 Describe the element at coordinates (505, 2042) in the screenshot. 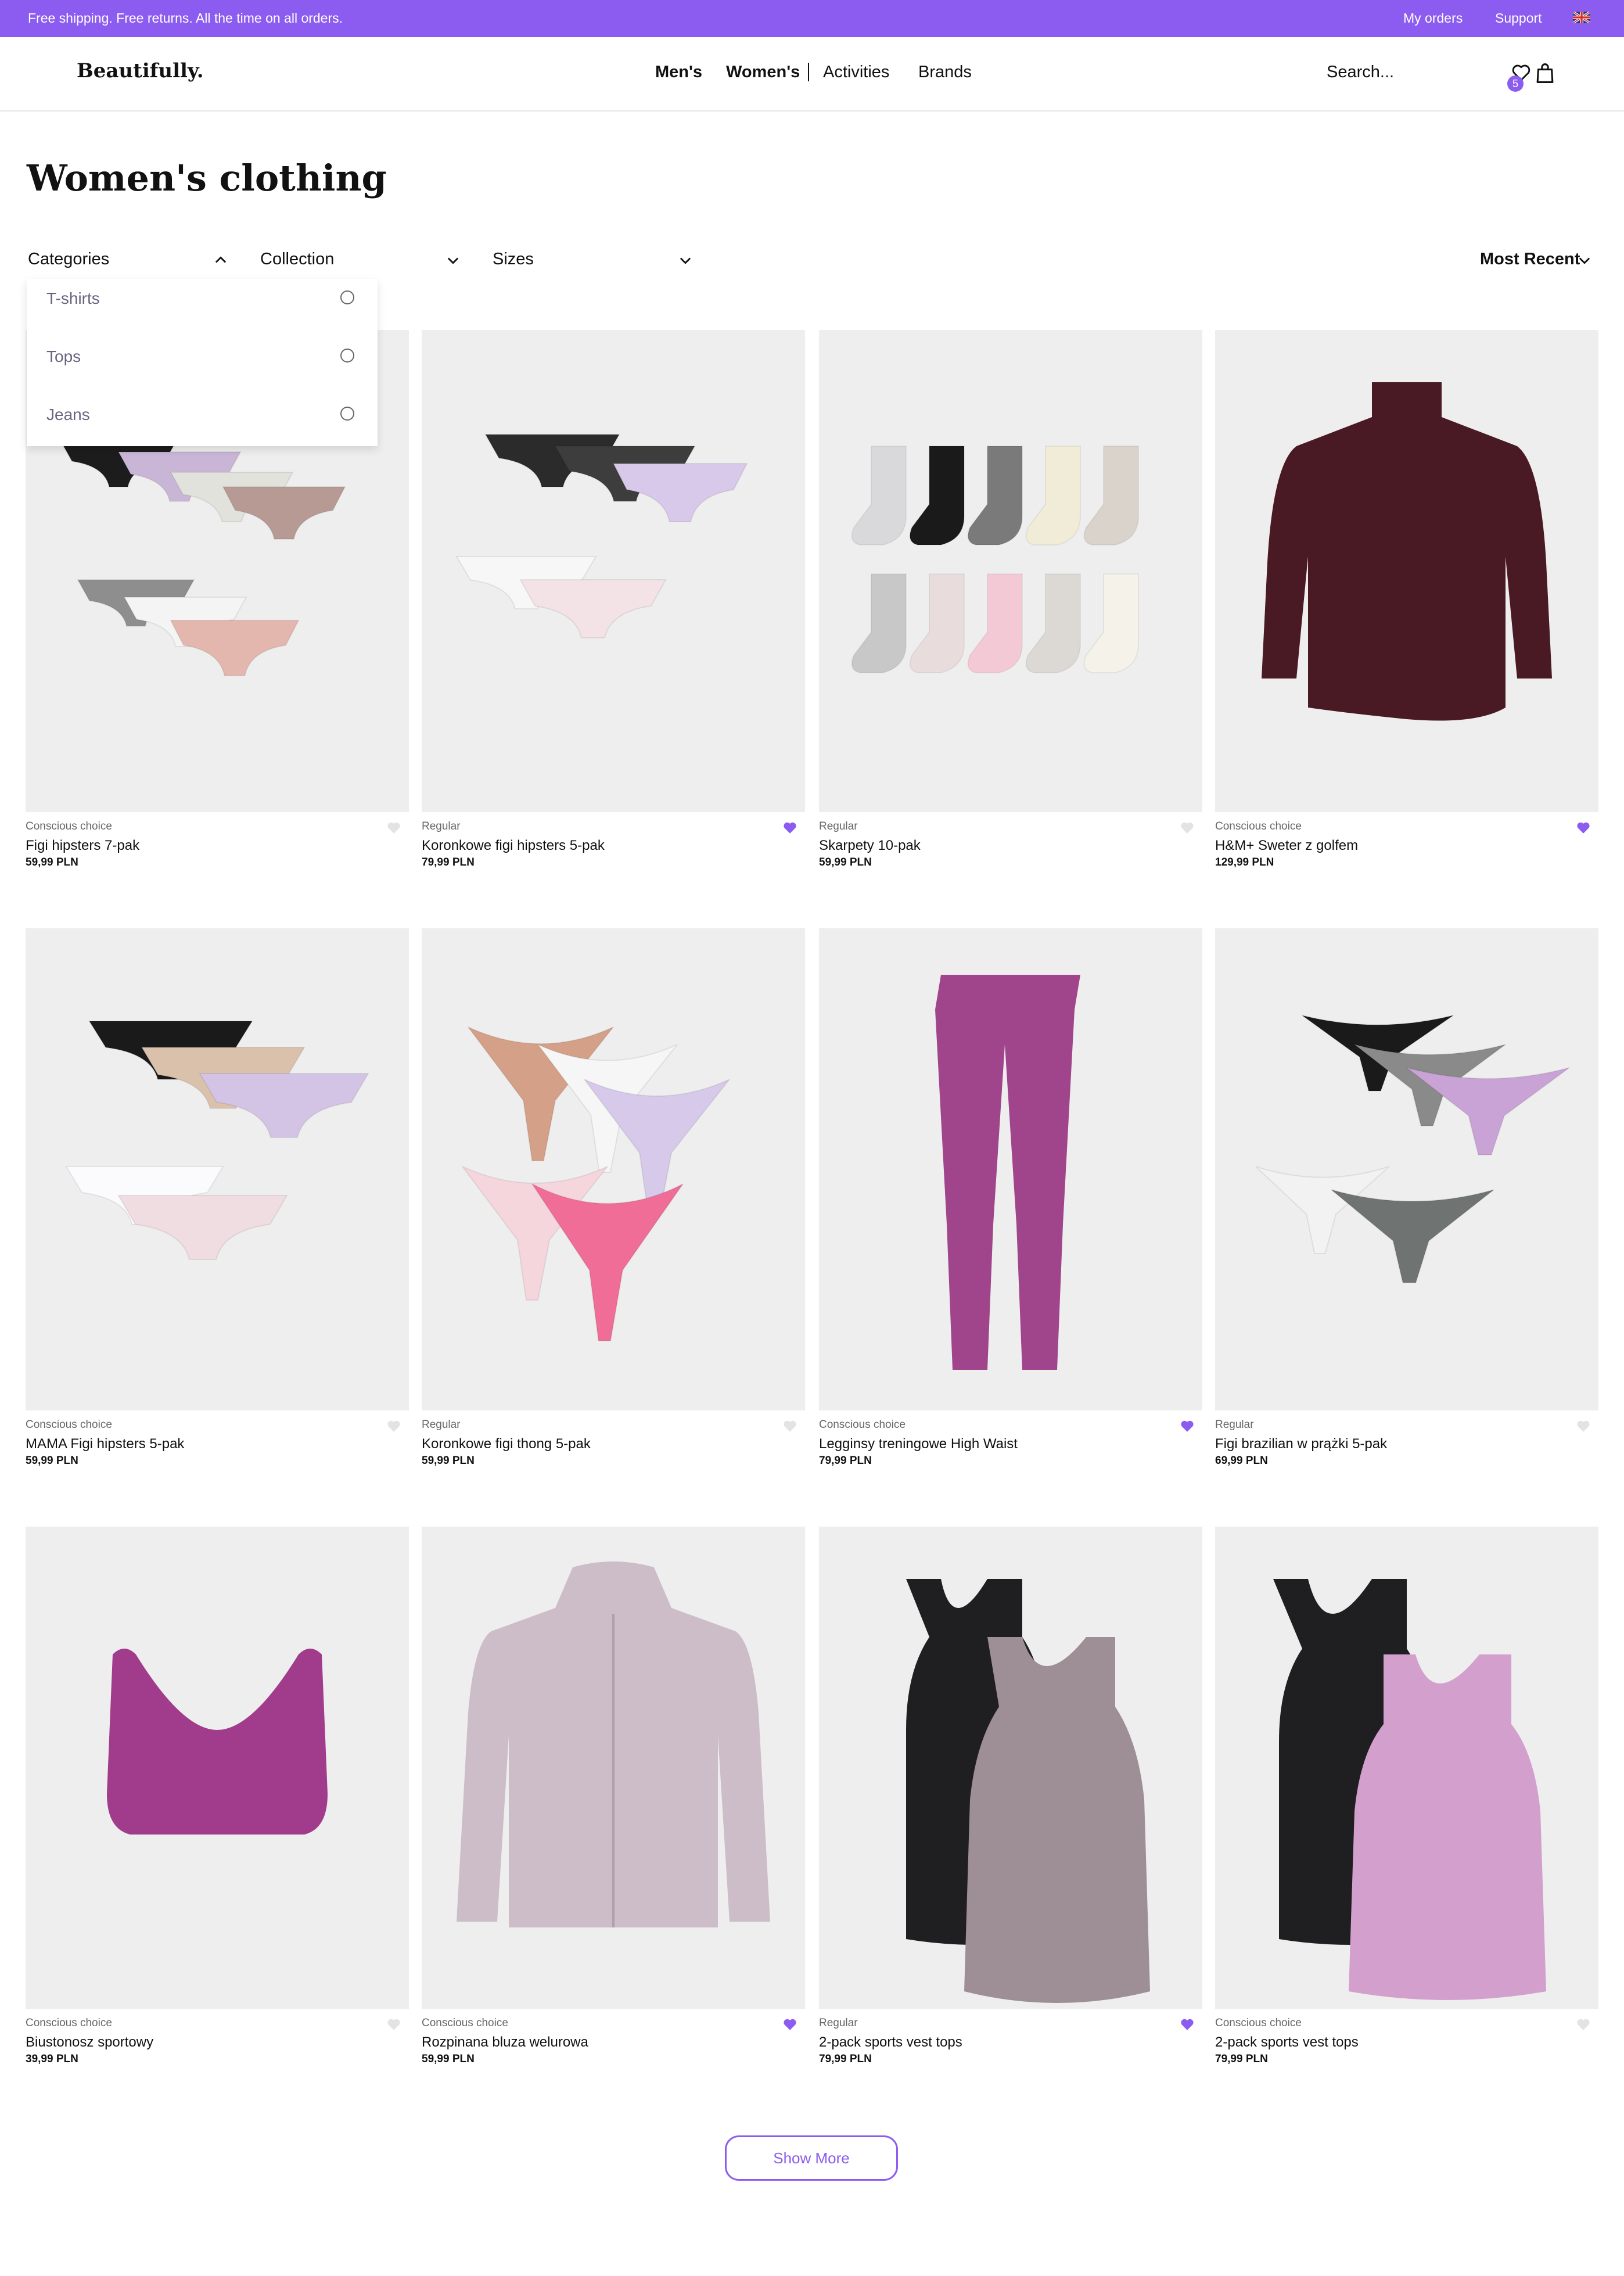

I see `product-name: Rozpinana bluza welurowa` at that location.